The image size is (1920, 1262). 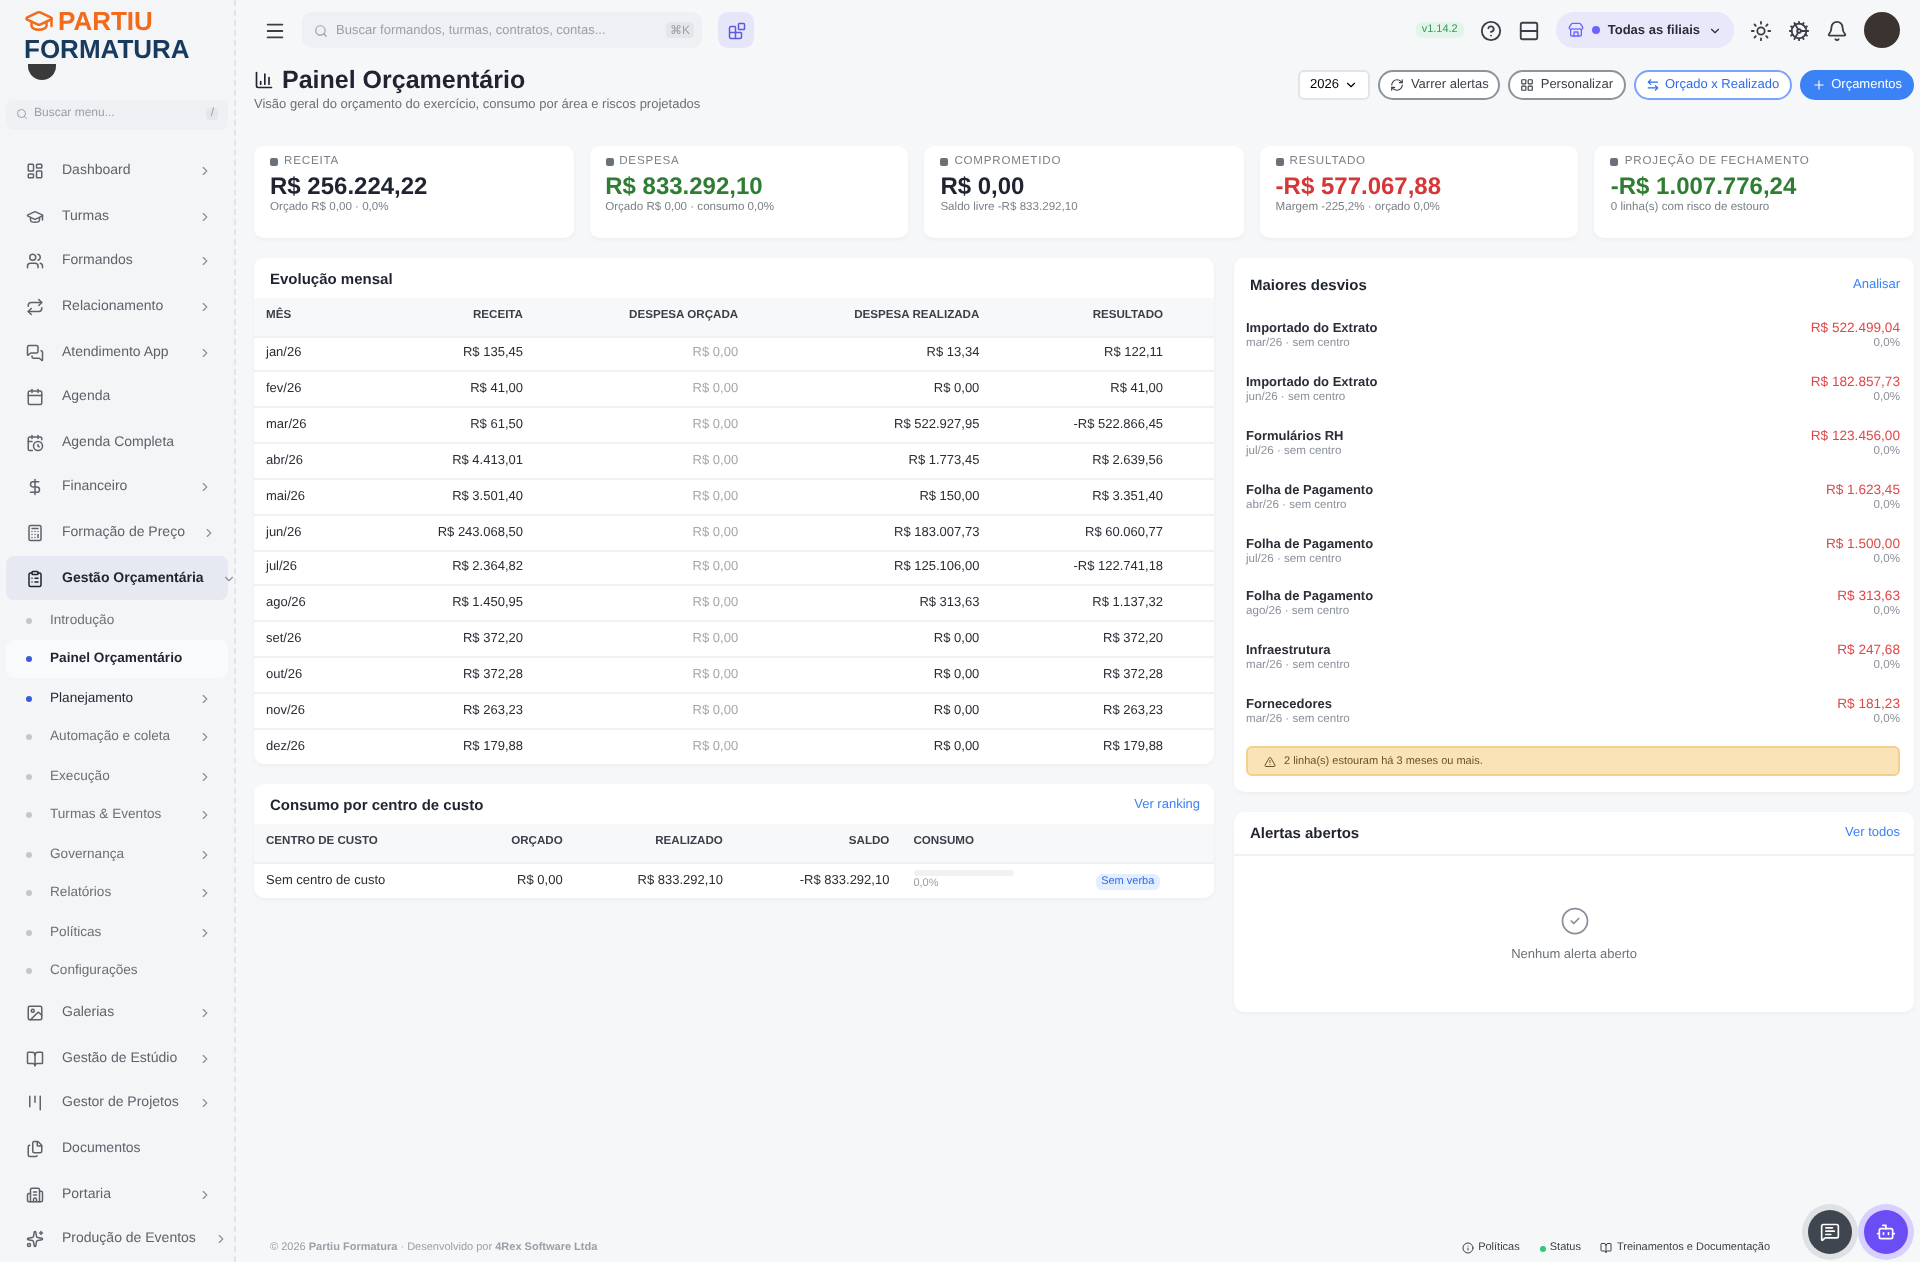 What do you see at coordinates (350, 186) in the screenshot?
I see `kpi-value: R$ 256.224,22` at bounding box center [350, 186].